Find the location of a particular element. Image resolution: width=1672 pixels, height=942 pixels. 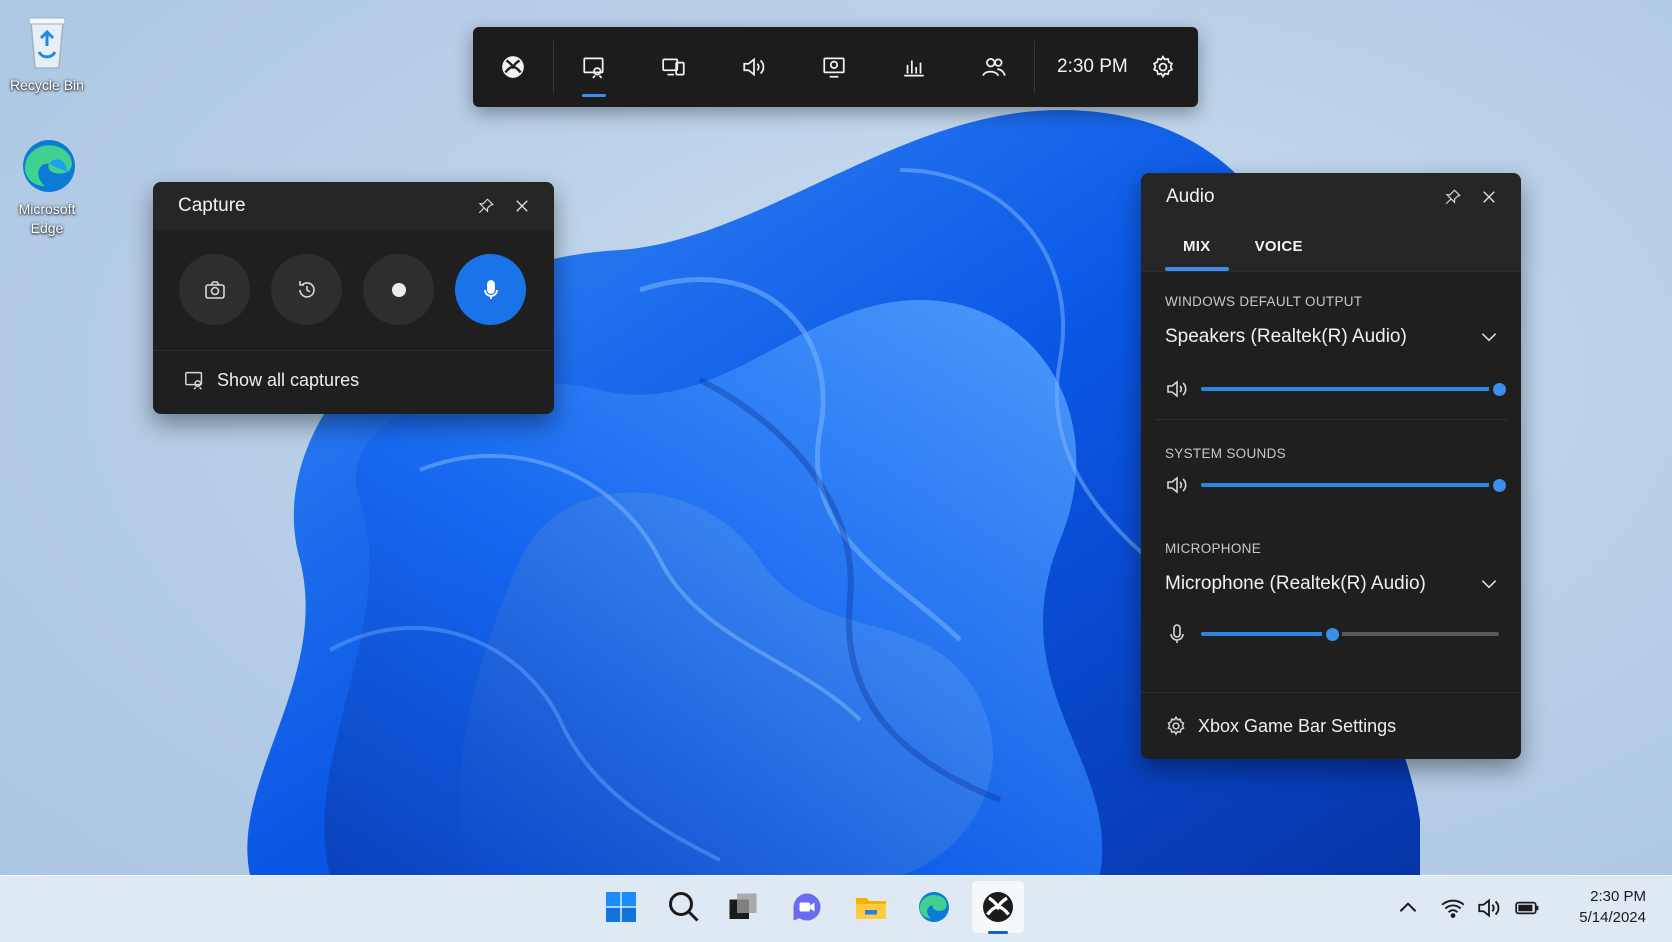

audio-widget-button is located at coordinates (754, 67).